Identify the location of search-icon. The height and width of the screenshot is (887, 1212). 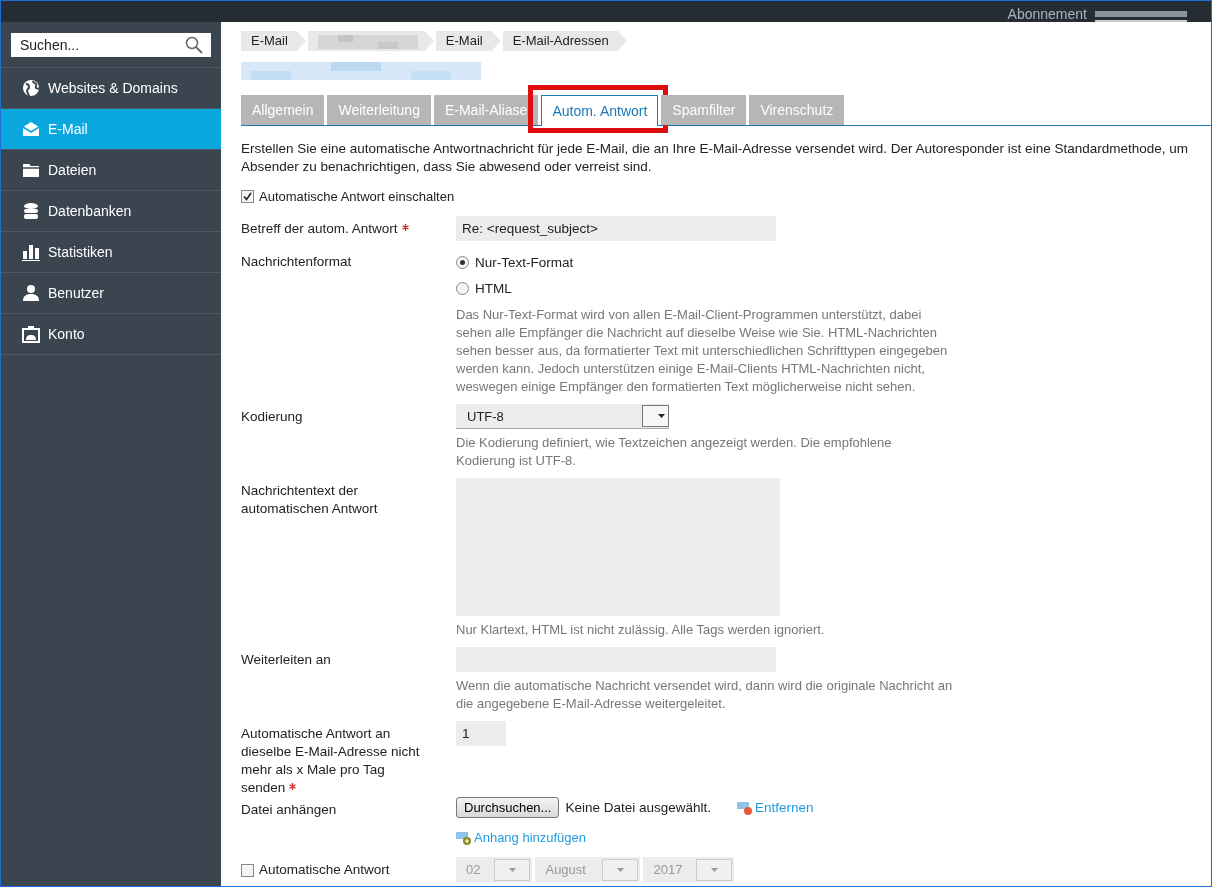
(194, 45).